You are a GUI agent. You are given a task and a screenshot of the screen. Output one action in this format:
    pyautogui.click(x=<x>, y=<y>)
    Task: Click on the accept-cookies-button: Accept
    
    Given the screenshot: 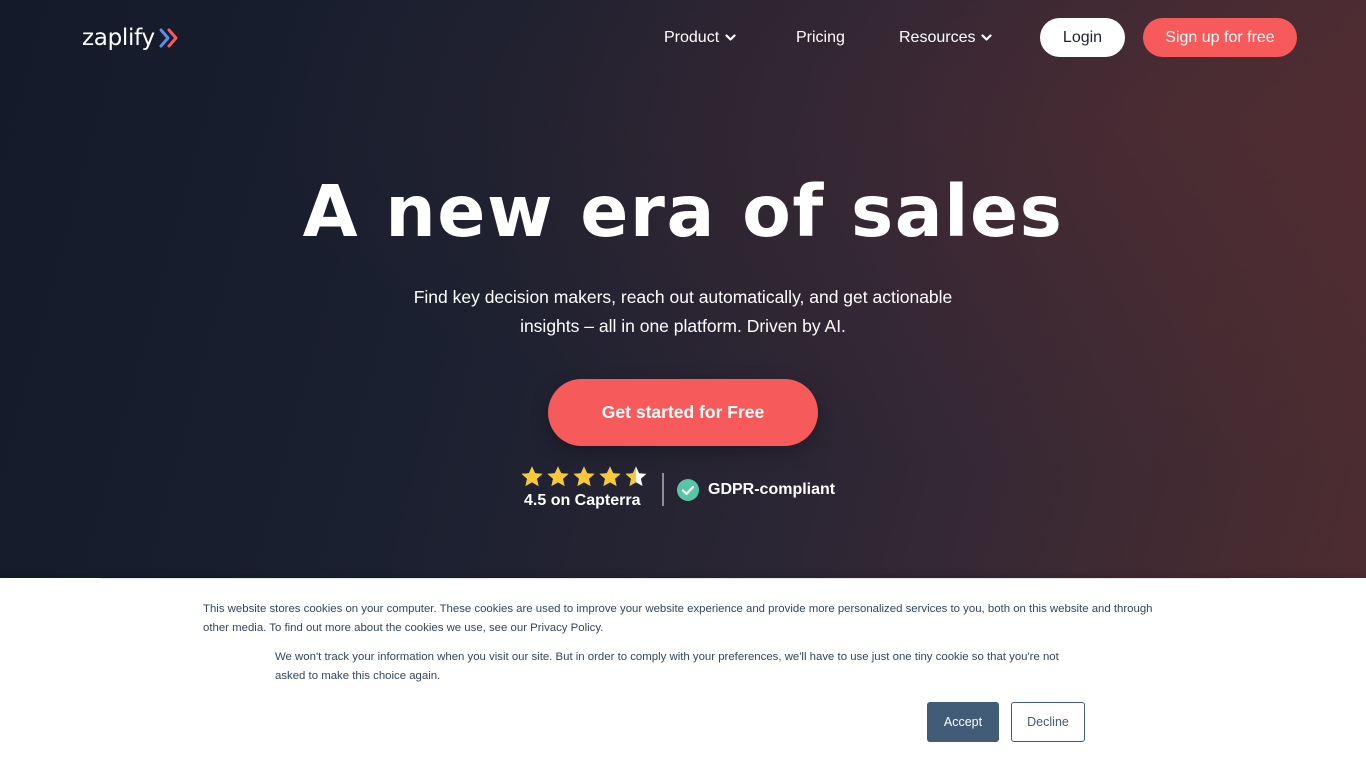 What is the action you would take?
    pyautogui.click(x=963, y=722)
    